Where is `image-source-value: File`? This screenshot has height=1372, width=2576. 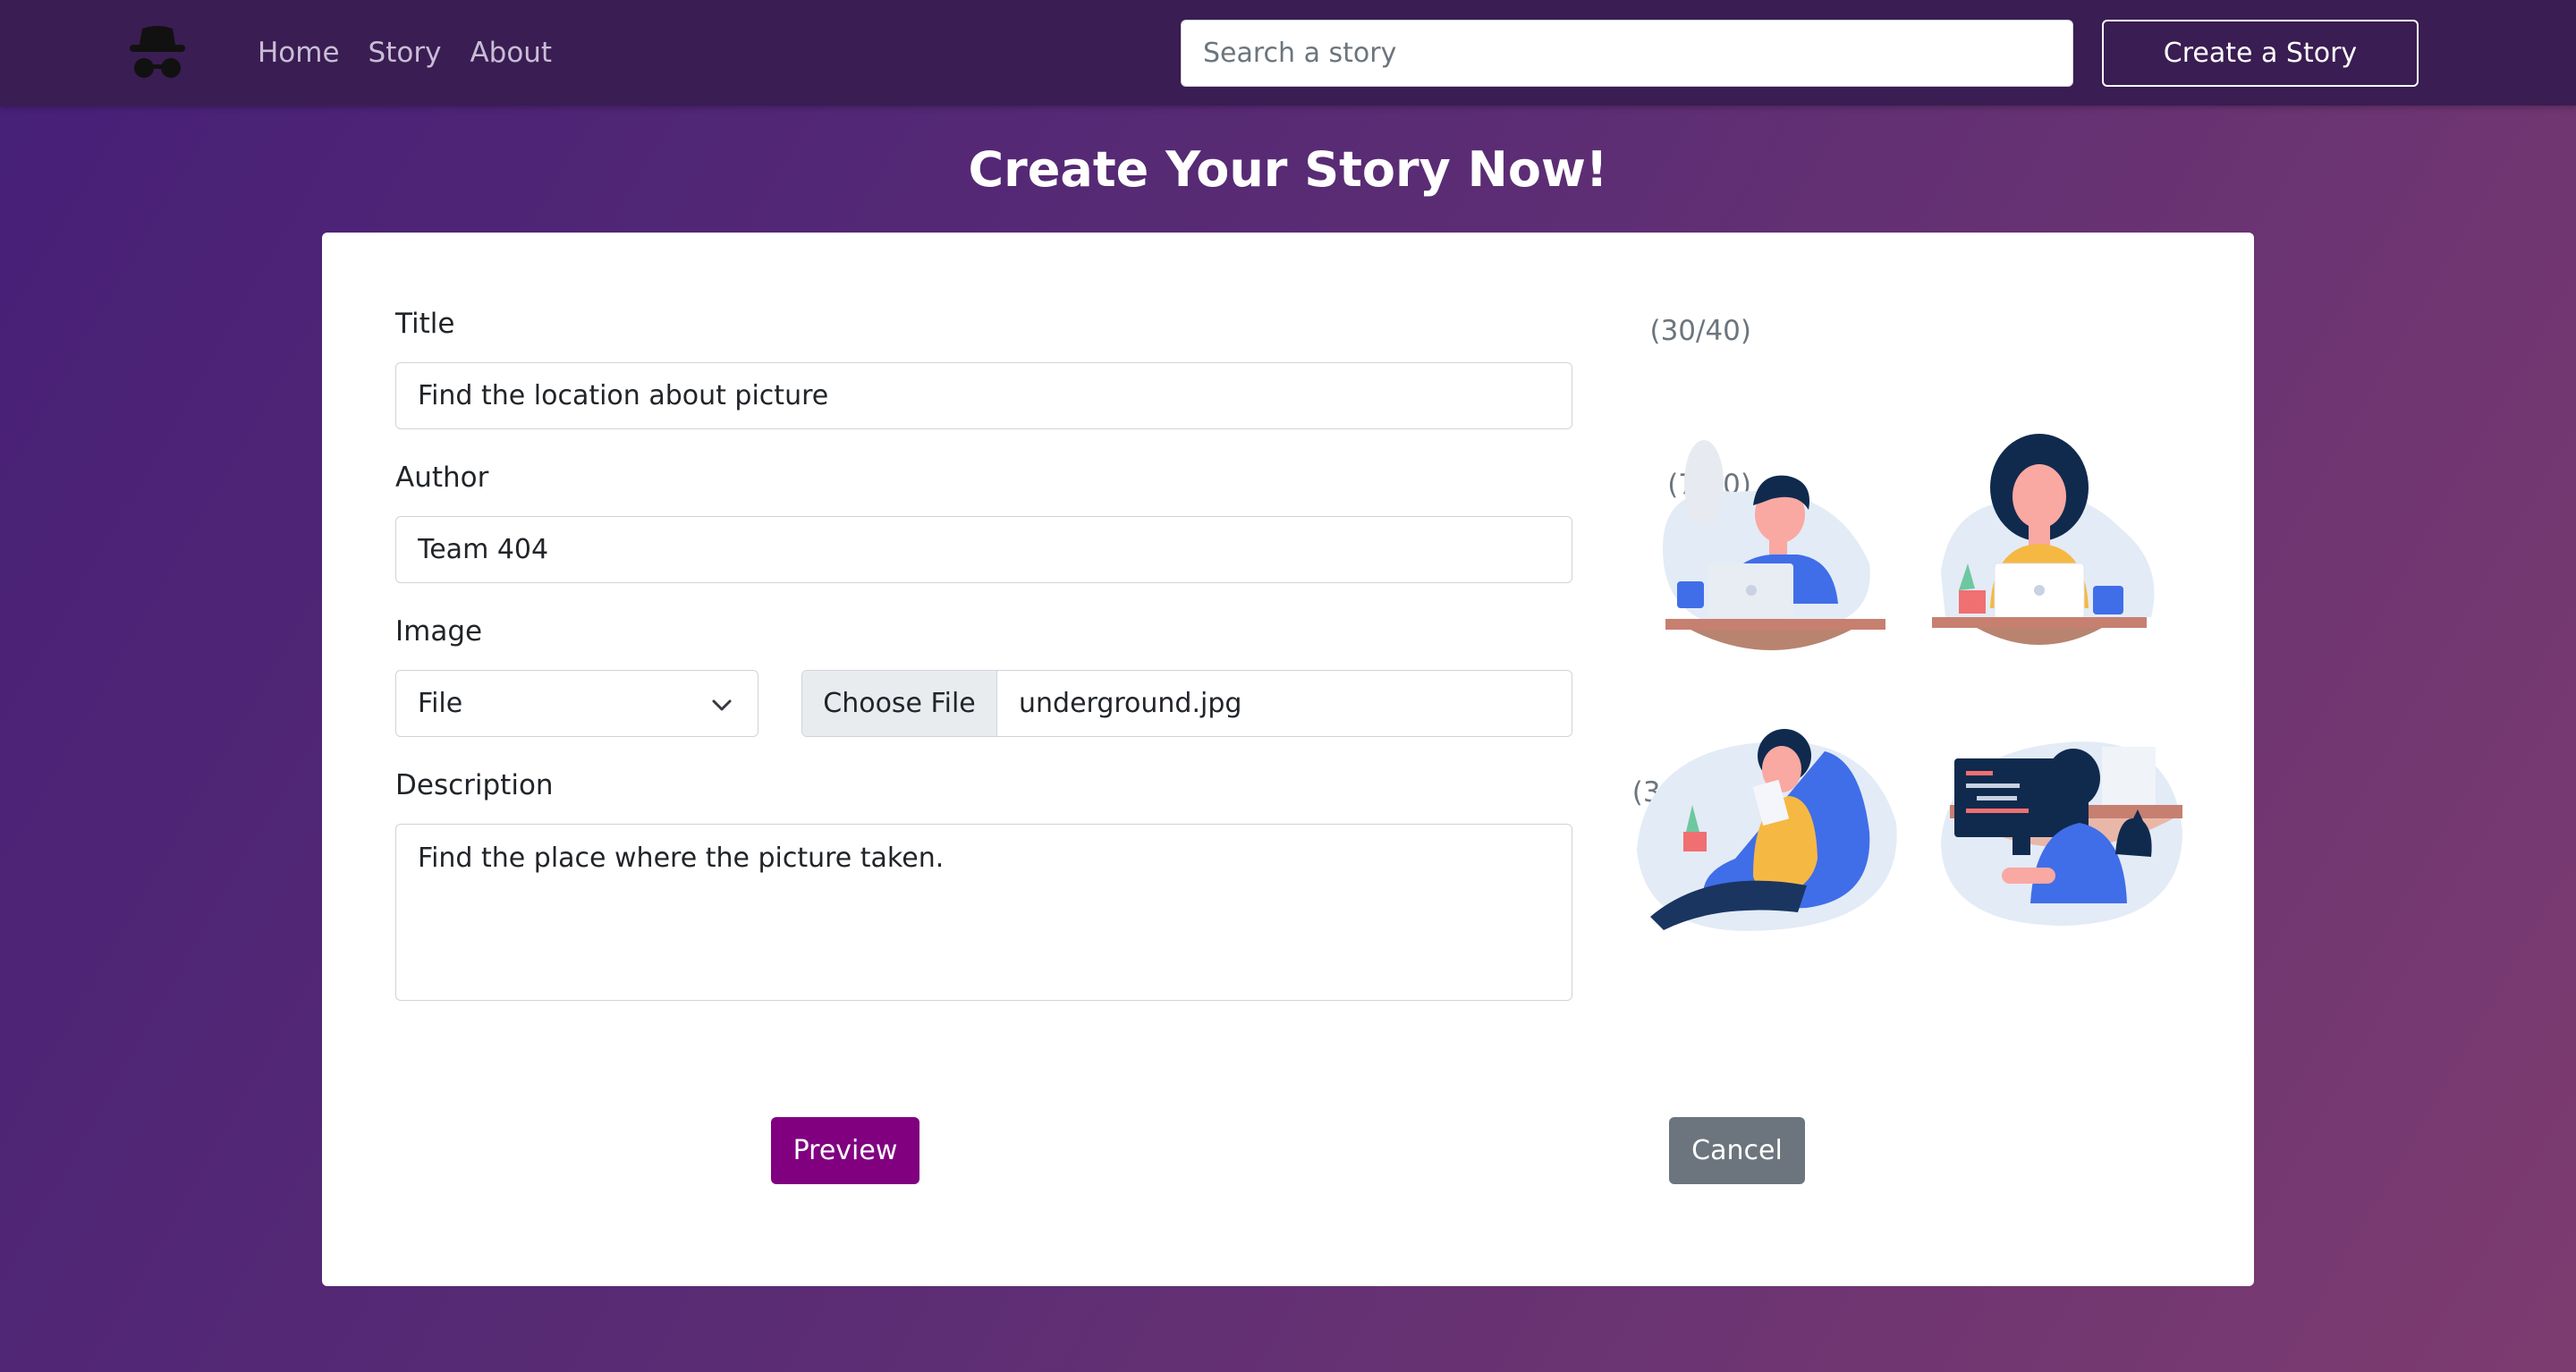
image-source-value: File is located at coordinates (440, 704).